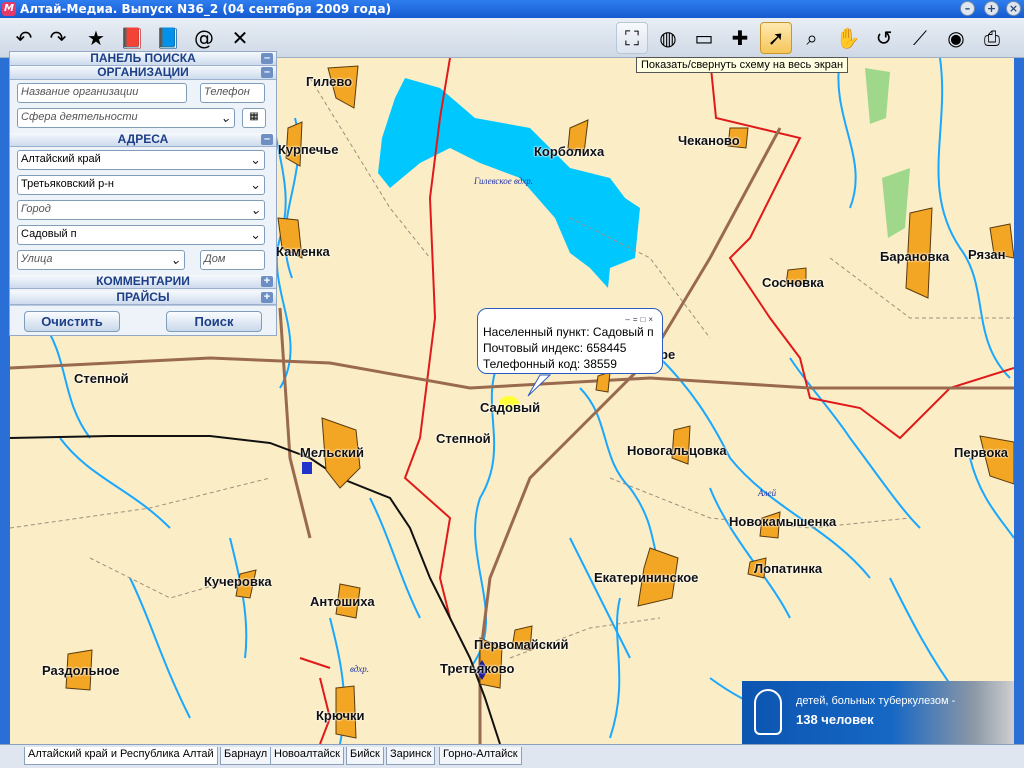  I want to click on pointer-icon: ➚, so click(776, 38).